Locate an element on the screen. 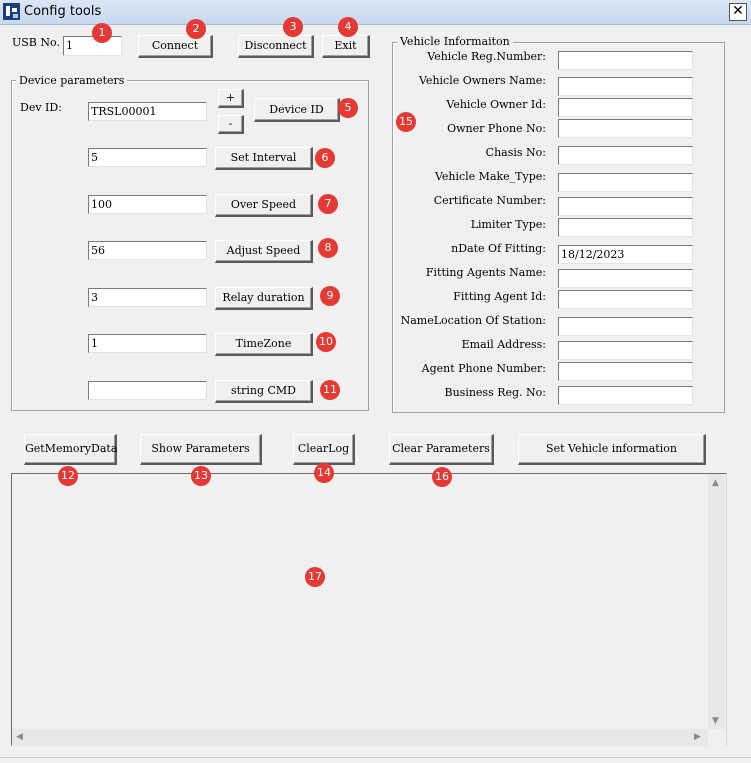  vehicle-field-label: Chasis No: is located at coordinates (515, 152).